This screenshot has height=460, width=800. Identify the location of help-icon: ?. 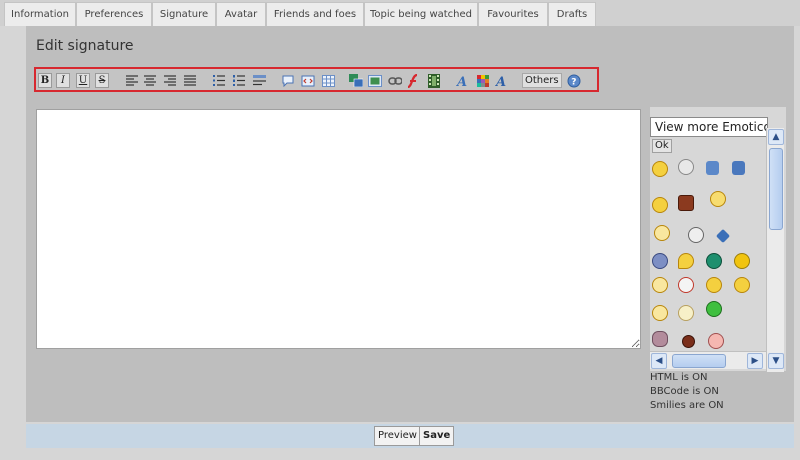
(574, 80).